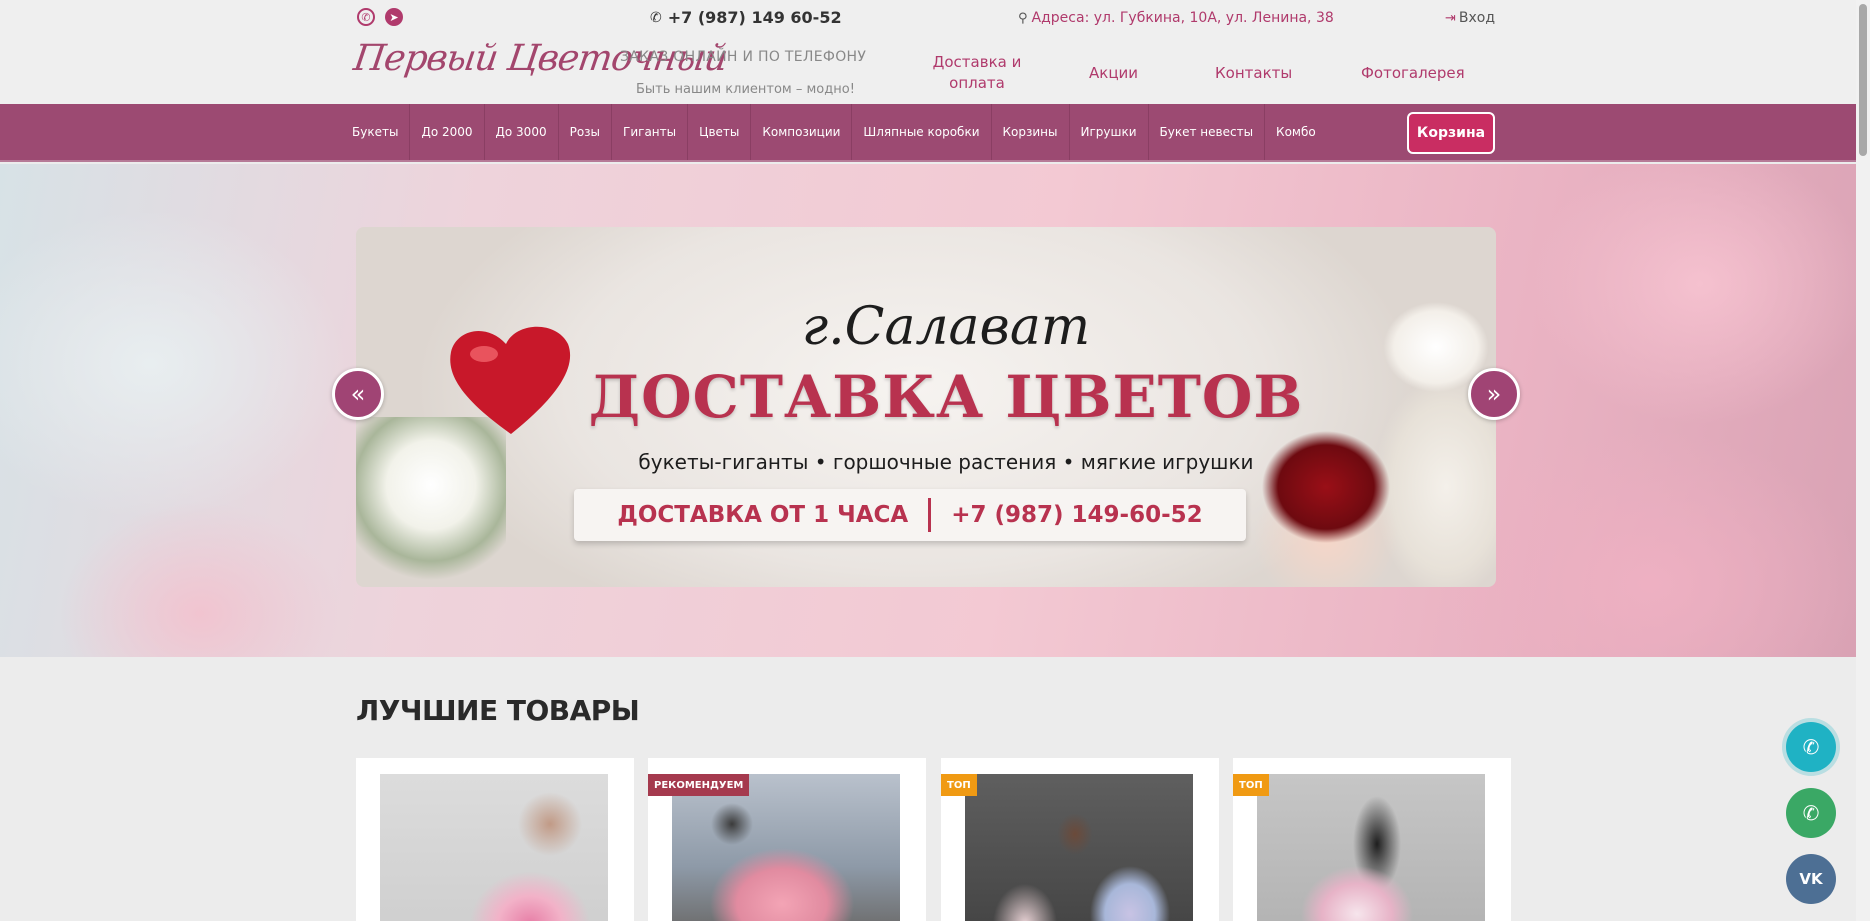 Image resolution: width=1870 pixels, height=921 pixels. Describe the element at coordinates (977, 83) in the screenshot. I see `nav-delivery-line2: оплата` at that location.